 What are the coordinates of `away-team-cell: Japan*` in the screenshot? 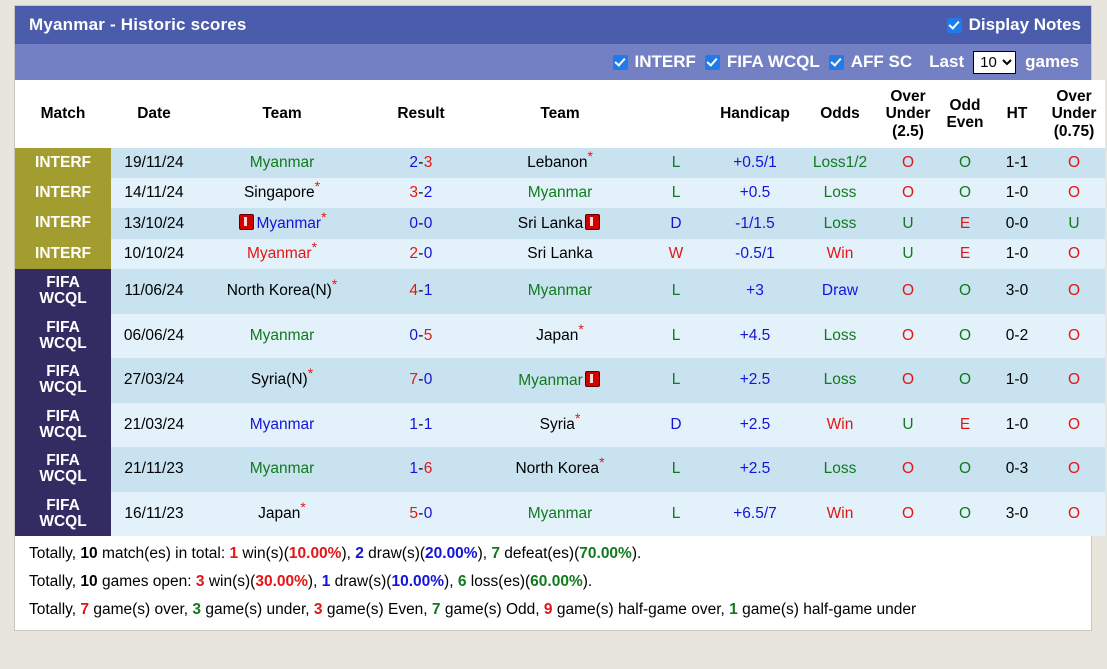 It's located at (560, 336).